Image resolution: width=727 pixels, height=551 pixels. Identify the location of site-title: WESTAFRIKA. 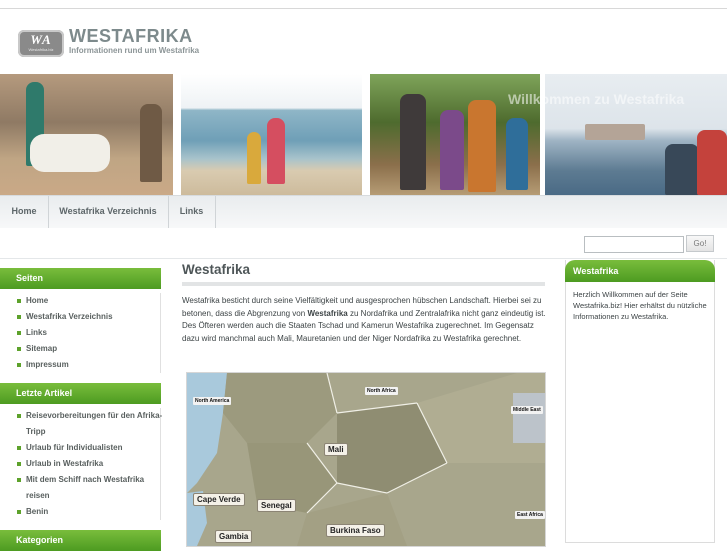
(131, 36).